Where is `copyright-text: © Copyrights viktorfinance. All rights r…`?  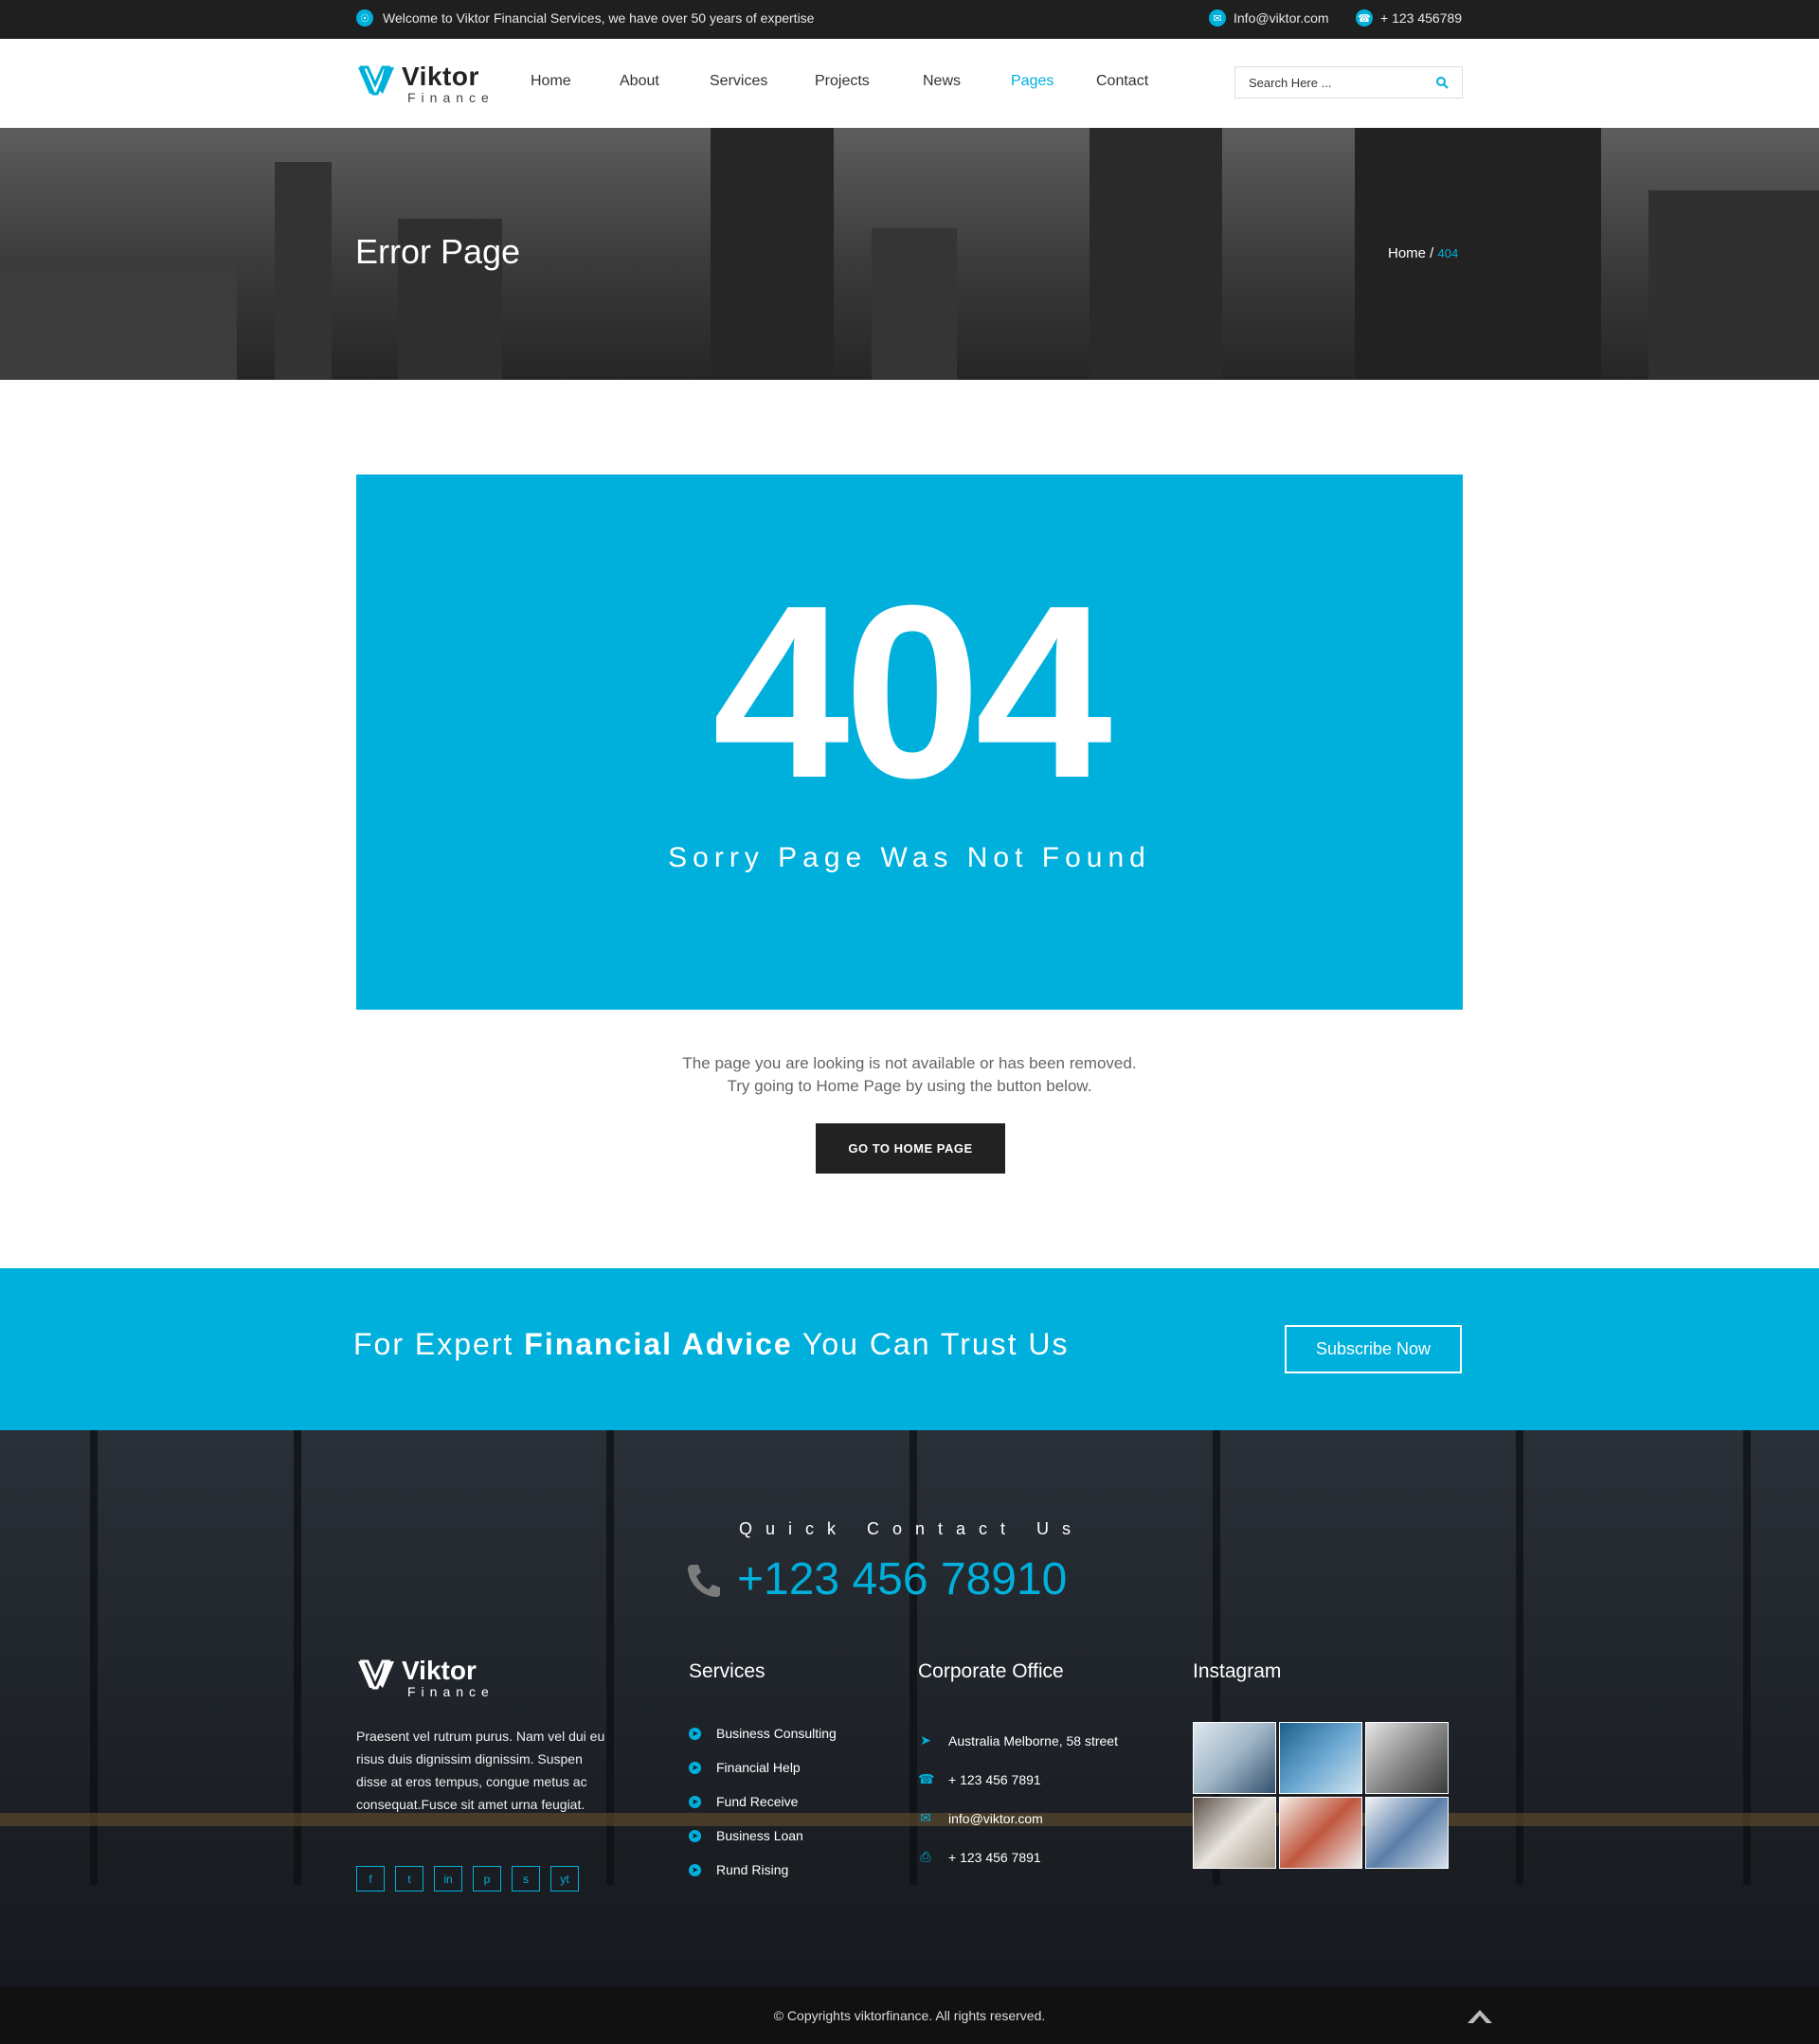
copyright-text: © Copyrights viktorfinance. All rights r… is located at coordinates (909, 2015).